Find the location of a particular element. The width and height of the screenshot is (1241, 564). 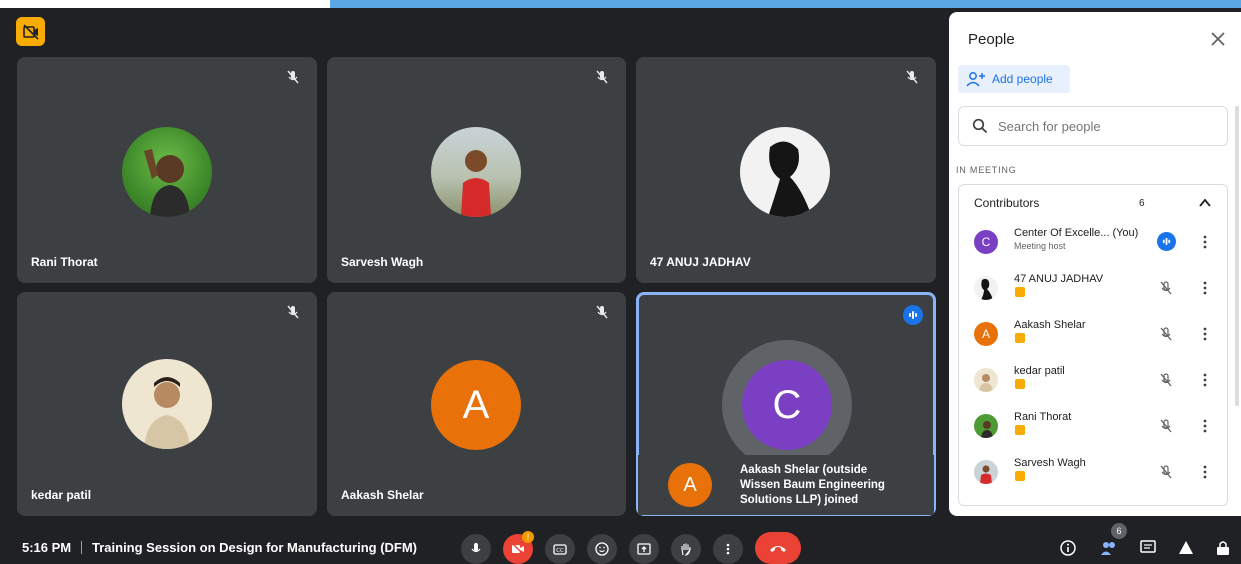

top-strip is located at coordinates (620, 4).